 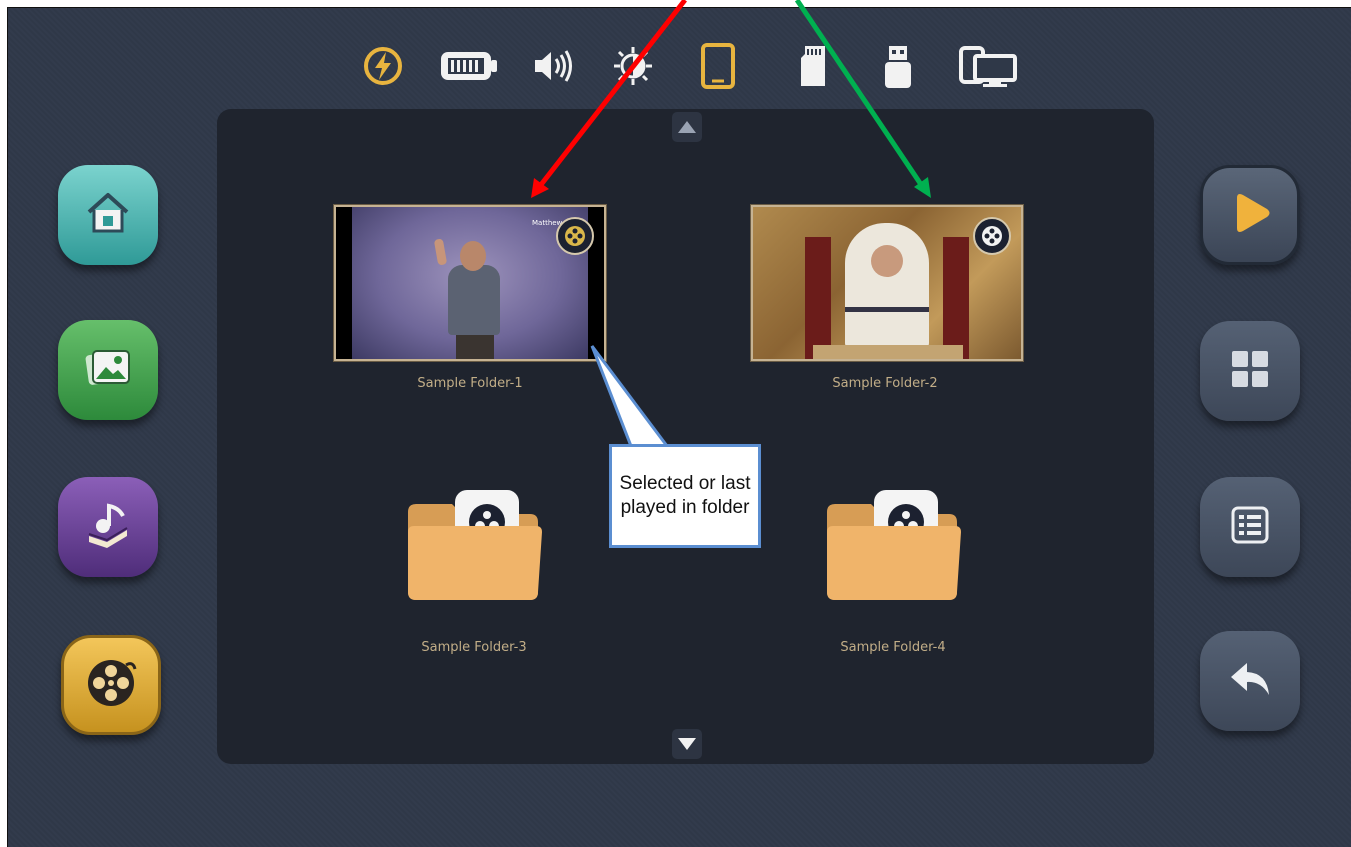 I want to click on annotation-callout: Selected or last played in folder, so click(x=685, y=496).